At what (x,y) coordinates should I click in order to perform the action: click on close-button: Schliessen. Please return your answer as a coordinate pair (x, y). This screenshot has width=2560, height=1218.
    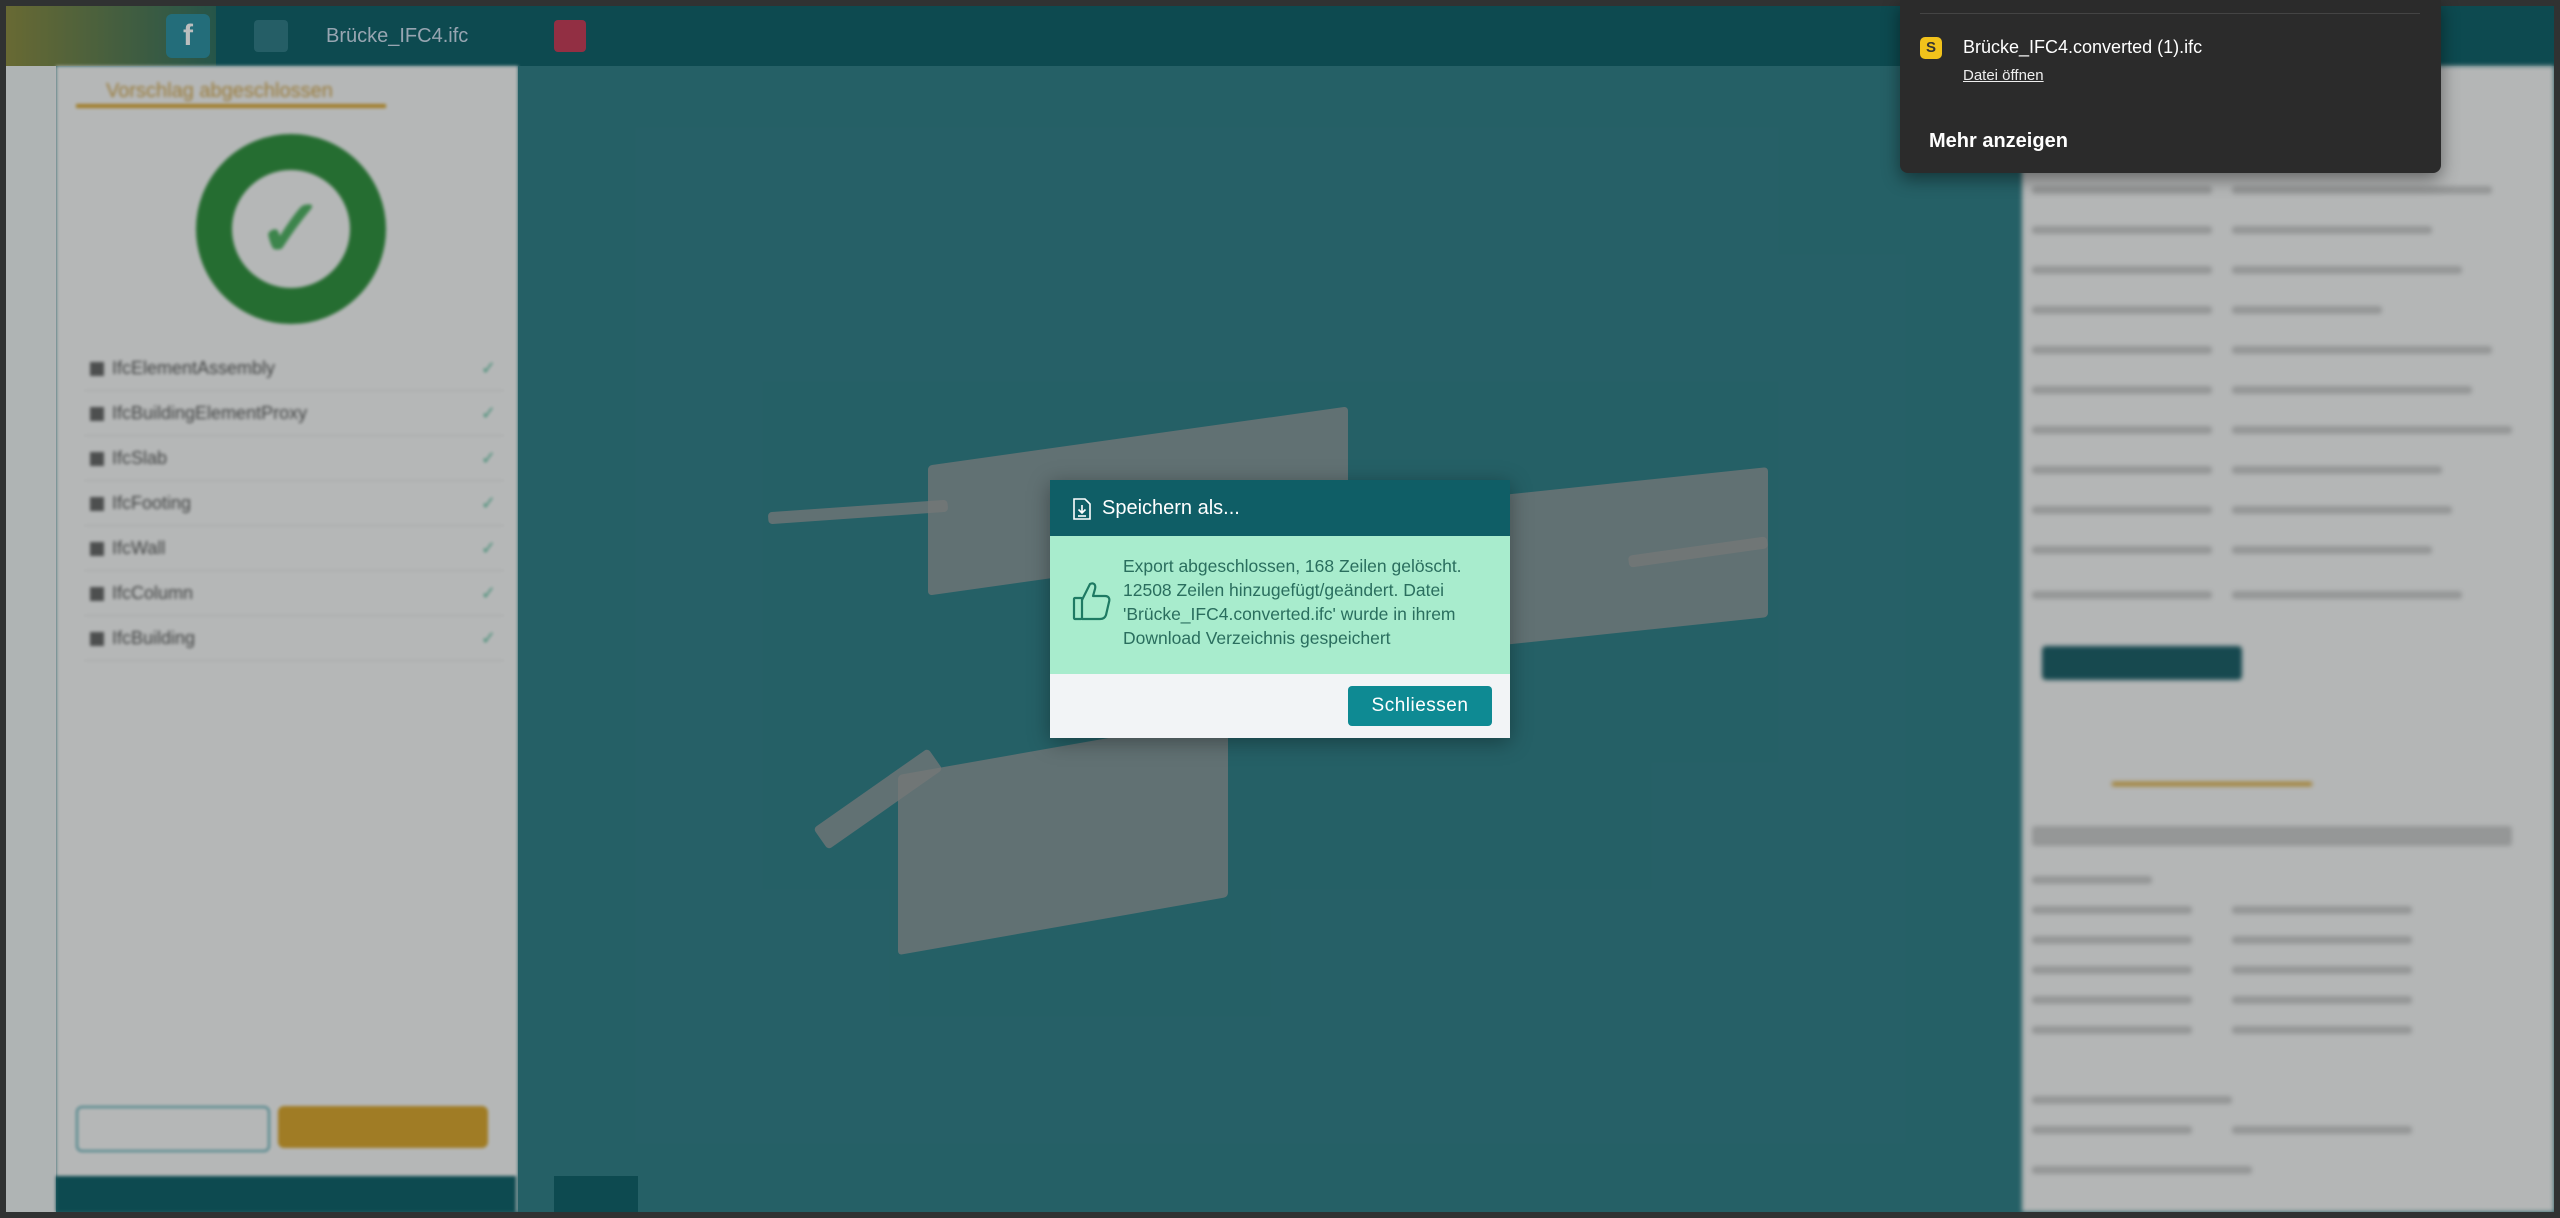
    Looking at the image, I should click on (1420, 706).